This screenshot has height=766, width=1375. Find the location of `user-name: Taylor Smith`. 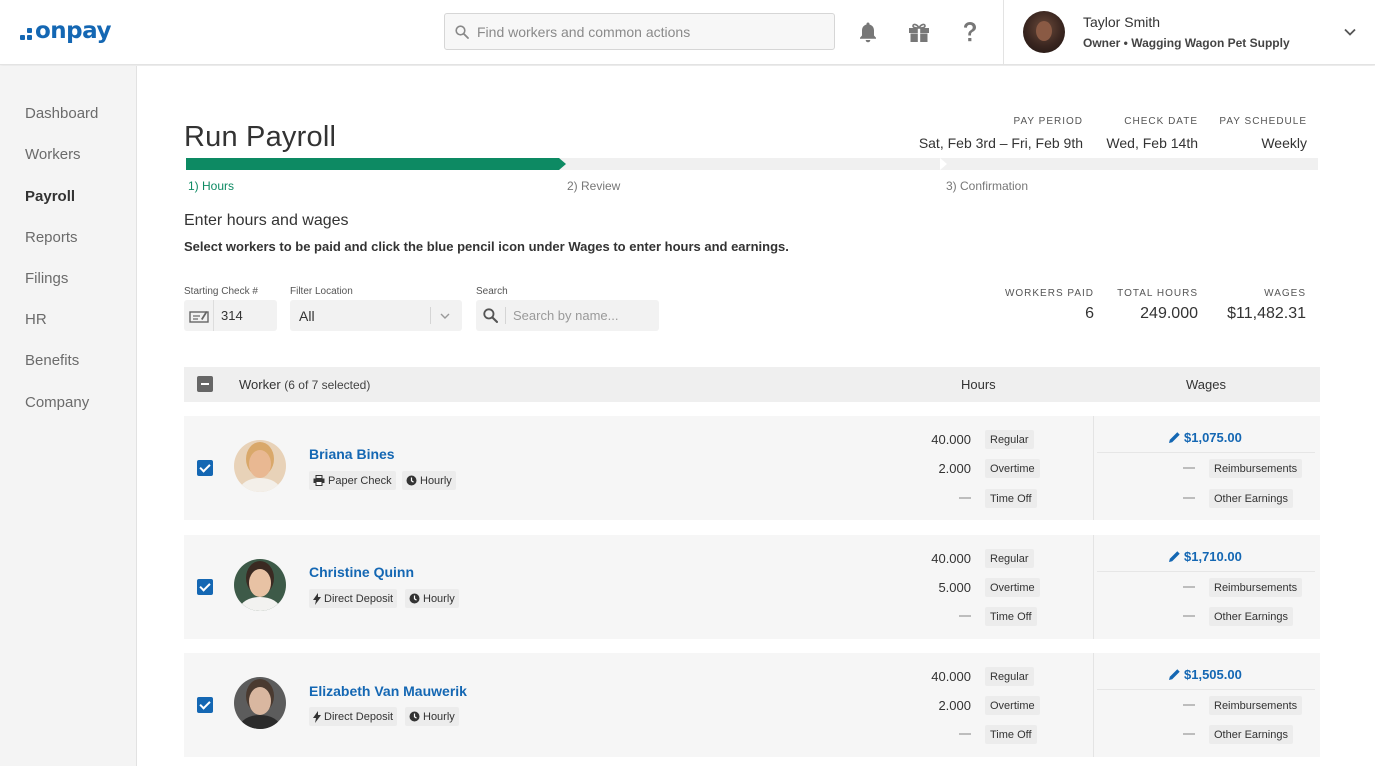

user-name: Taylor Smith is located at coordinates (1121, 22).